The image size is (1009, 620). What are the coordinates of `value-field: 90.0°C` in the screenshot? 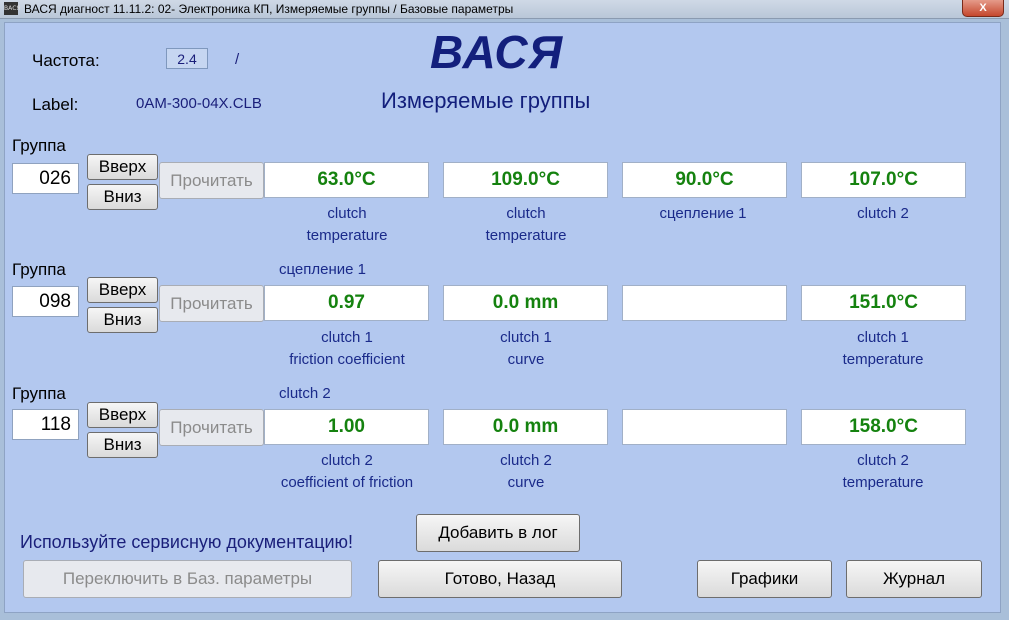 It's located at (704, 180).